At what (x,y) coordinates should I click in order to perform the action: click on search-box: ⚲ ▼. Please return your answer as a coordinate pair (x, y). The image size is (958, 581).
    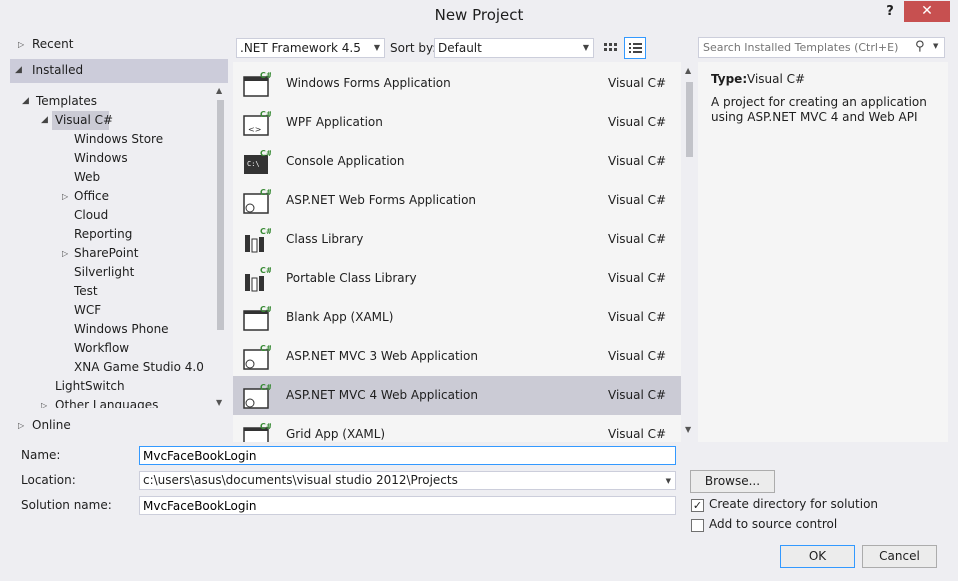
    Looking at the image, I should click on (821, 47).